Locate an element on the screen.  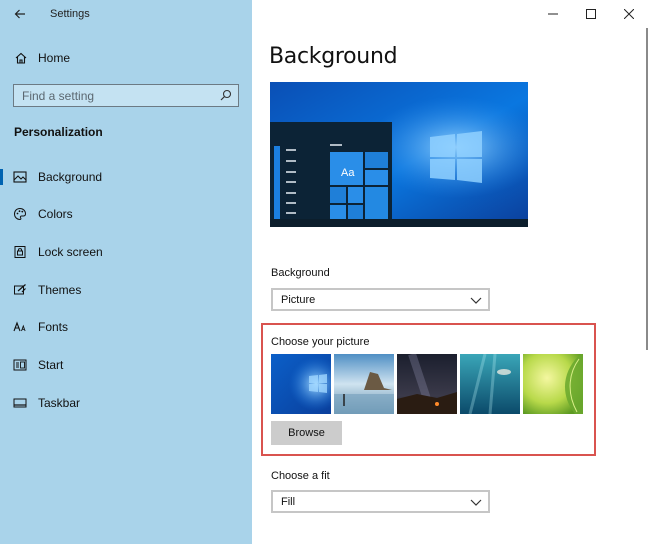
maximize-icon is located at coordinates (591, 14).